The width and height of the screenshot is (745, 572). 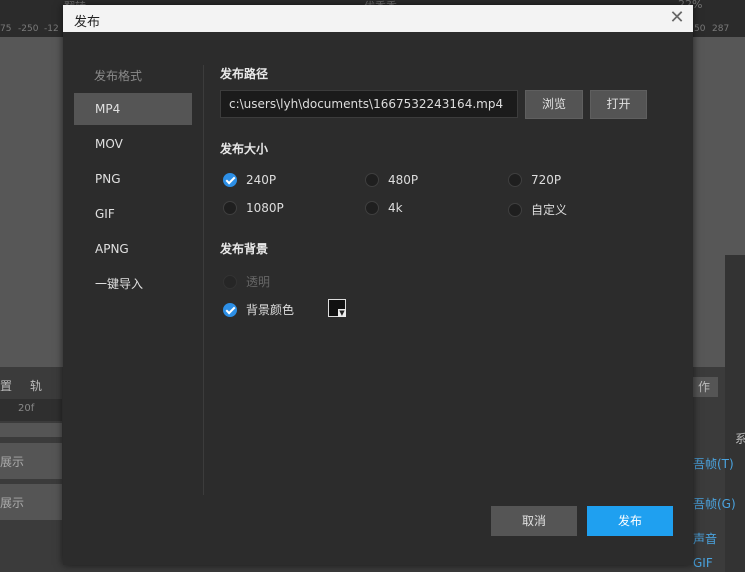 What do you see at coordinates (244, 249) in the screenshot?
I see `publish-background-title: 发布背景` at bounding box center [244, 249].